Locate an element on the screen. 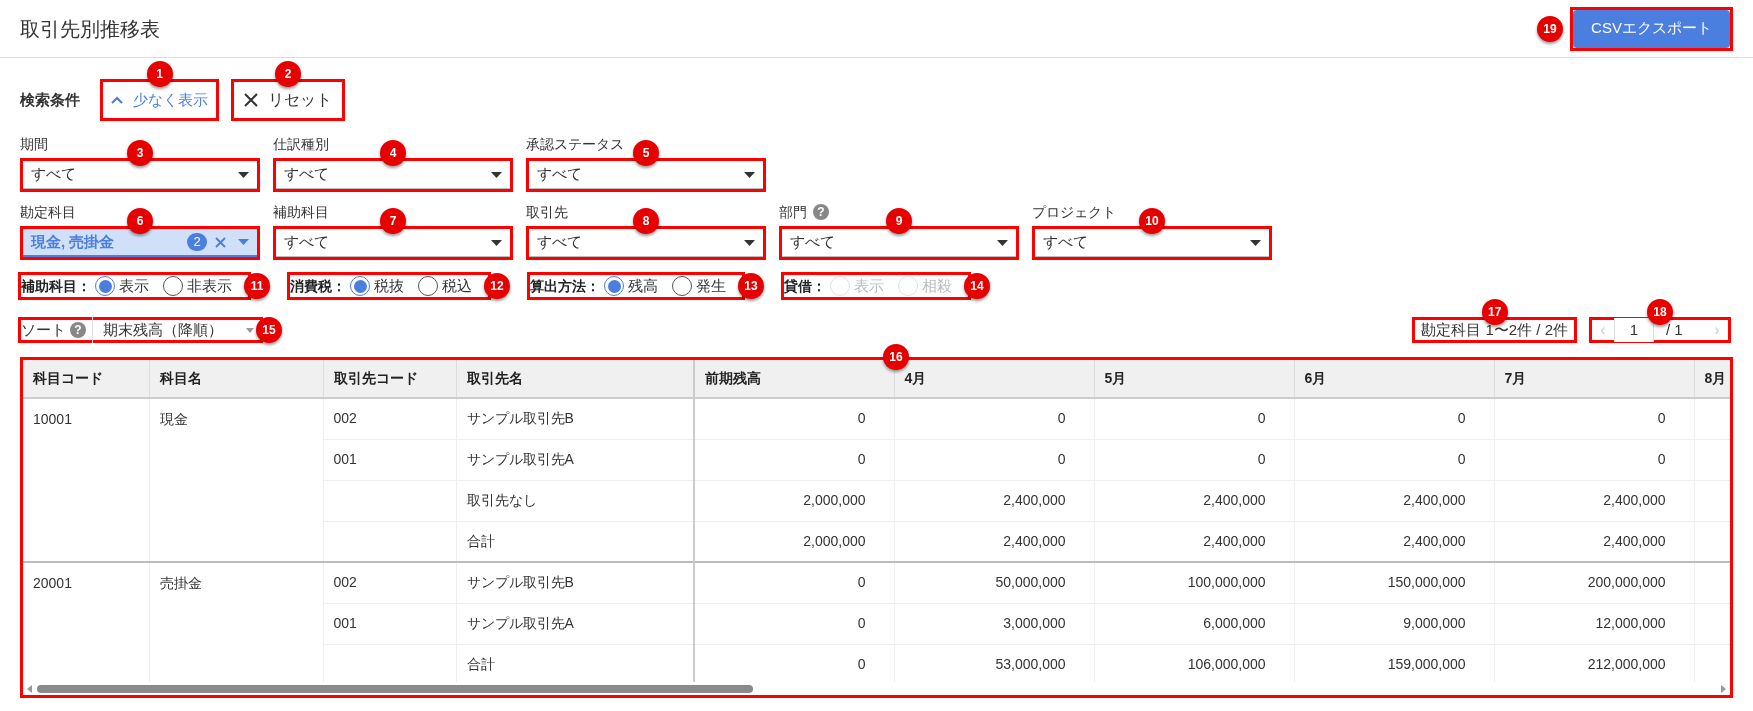 This screenshot has width=1753, height=711. annotation-badge: 19 is located at coordinates (1550, 28).